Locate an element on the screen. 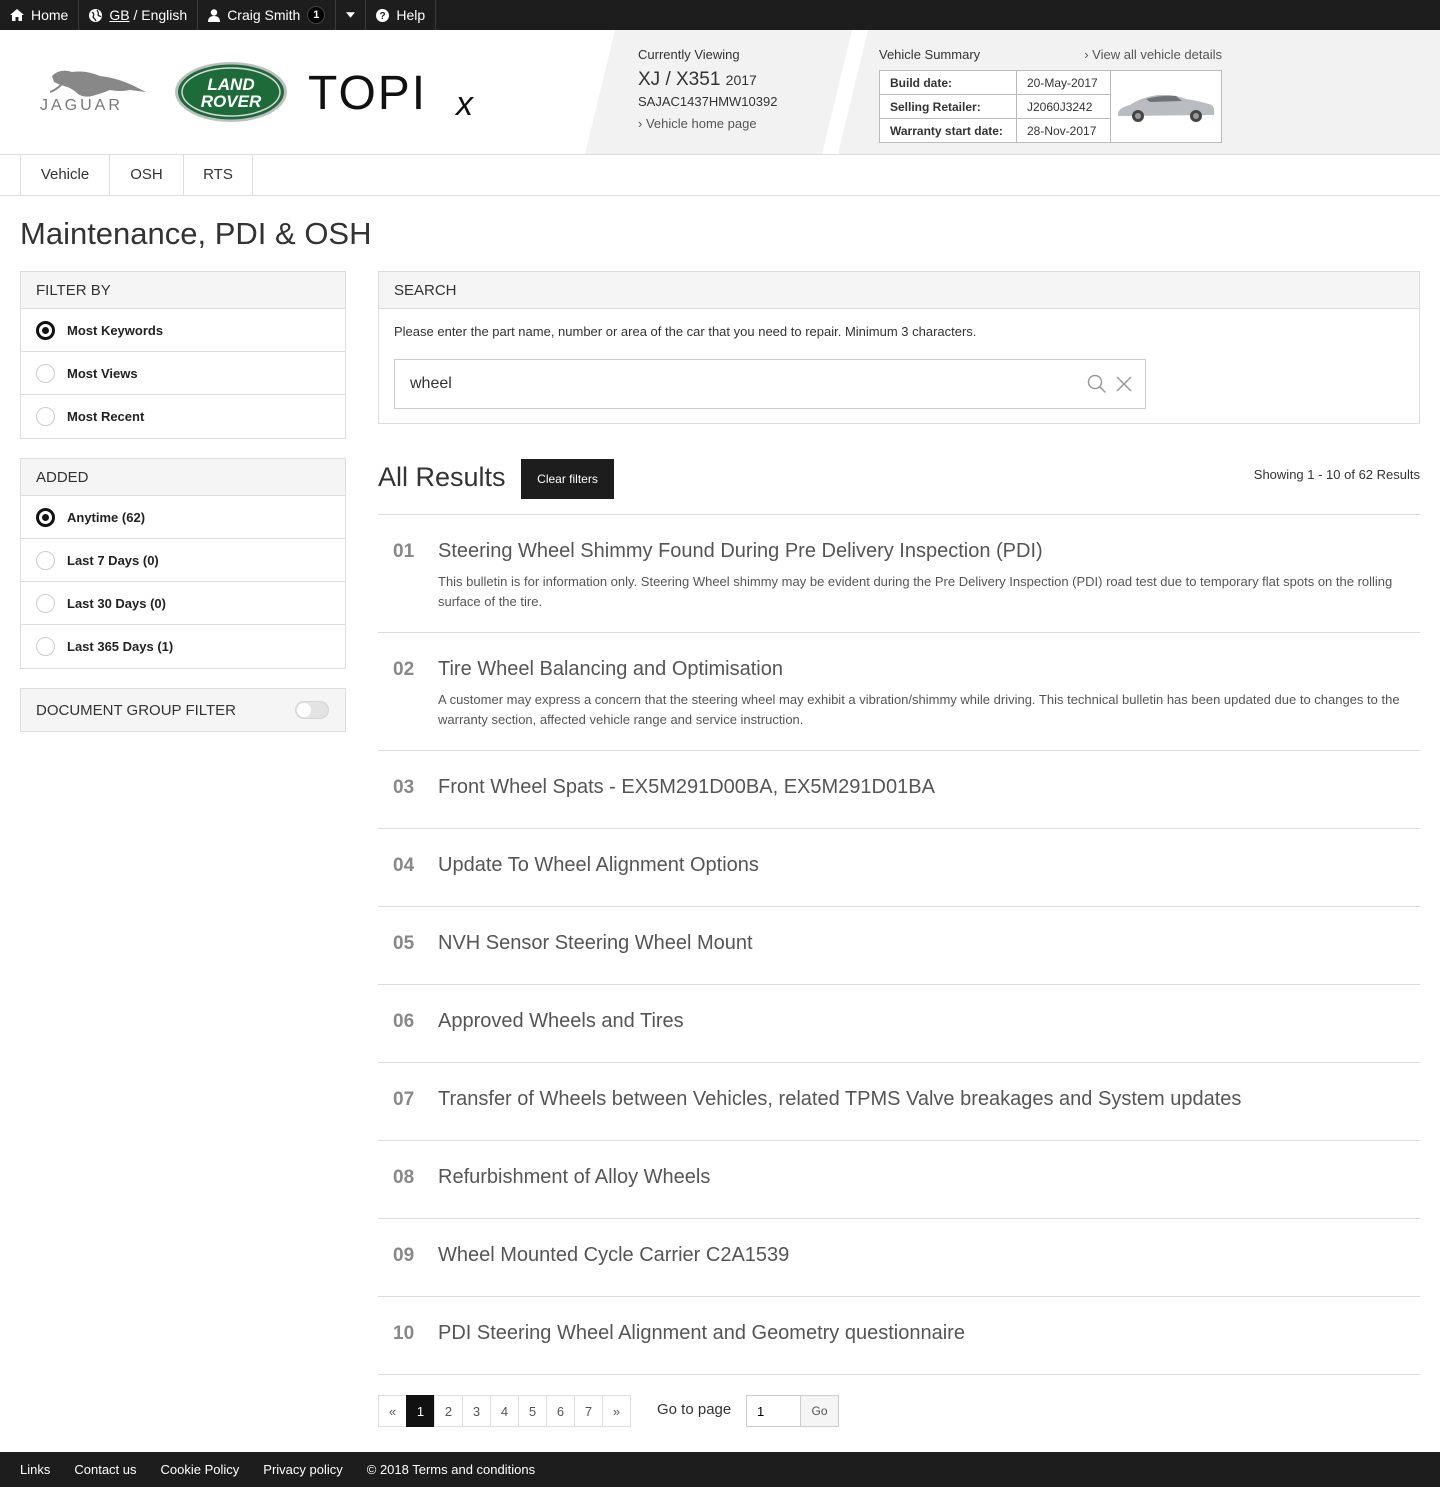 Image resolution: width=1440 pixels, height=1487 pixels. result-number: 10 is located at coordinates (404, 1333).